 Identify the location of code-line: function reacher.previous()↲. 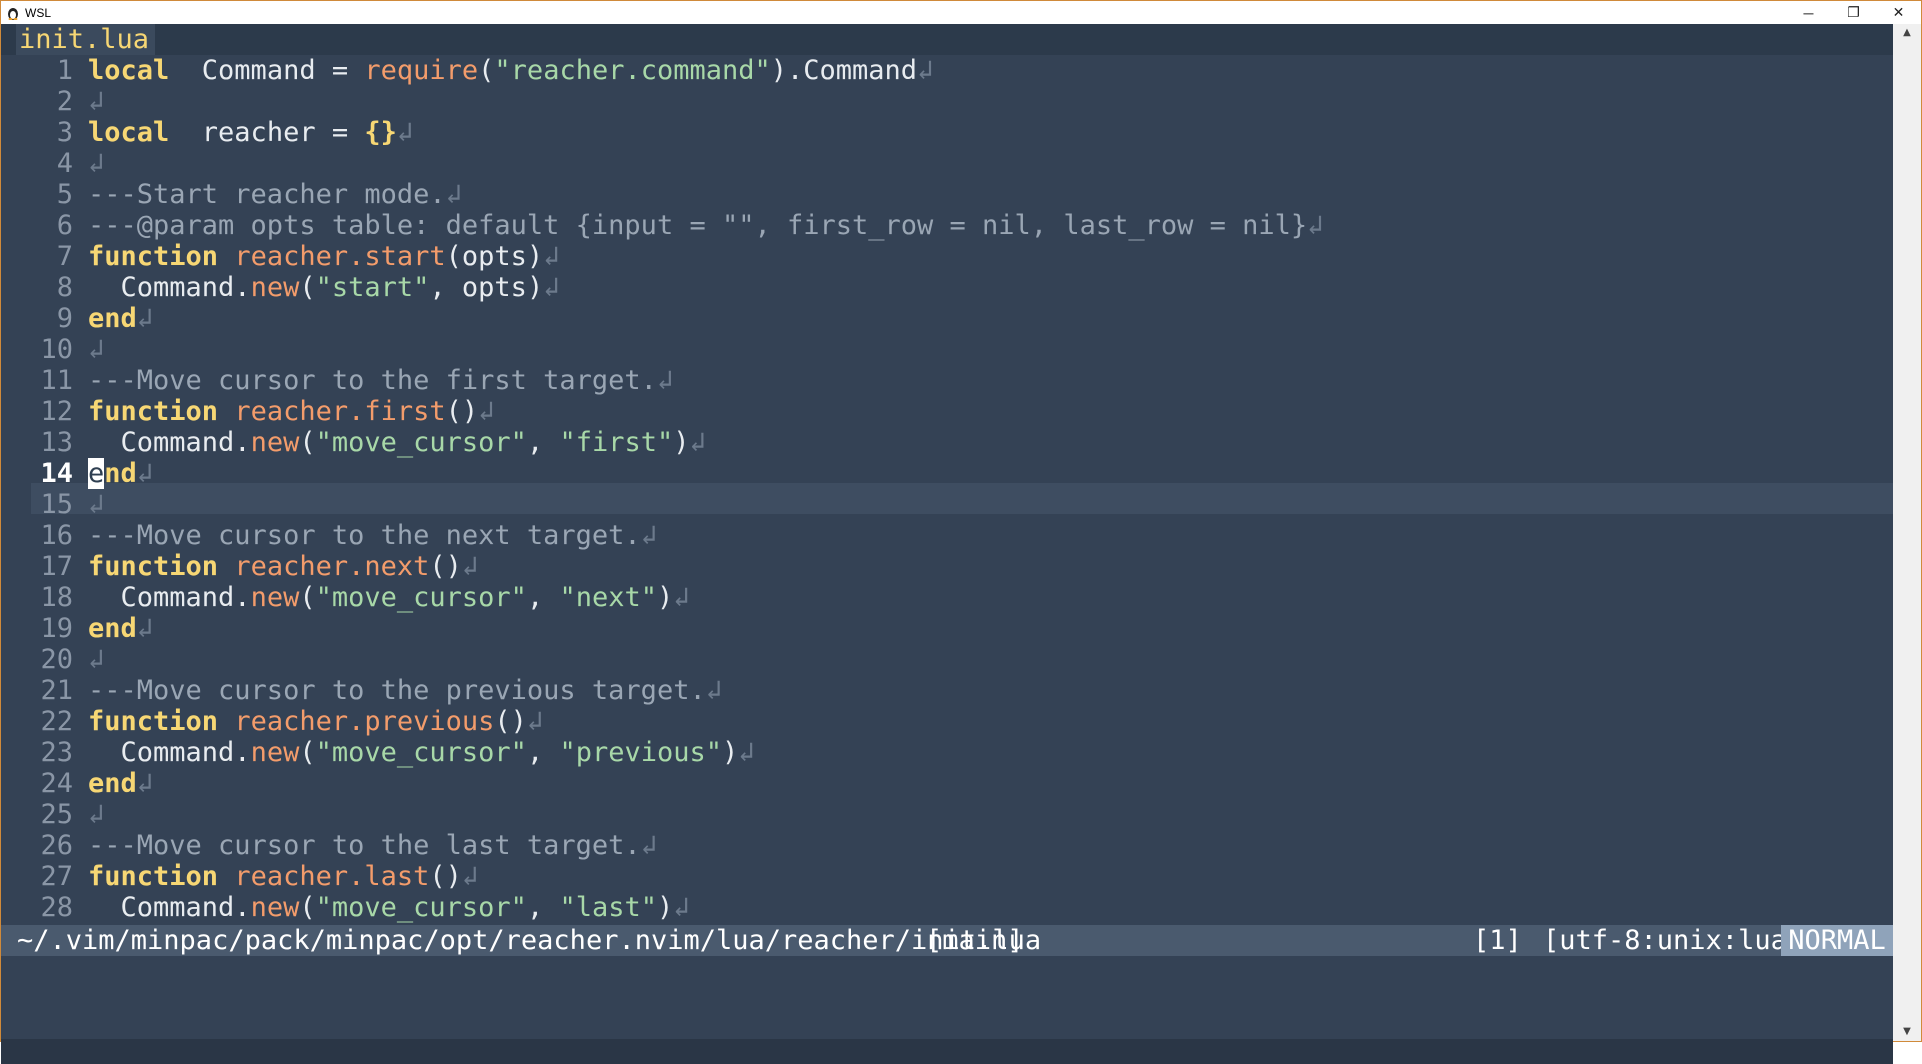
(315, 721).